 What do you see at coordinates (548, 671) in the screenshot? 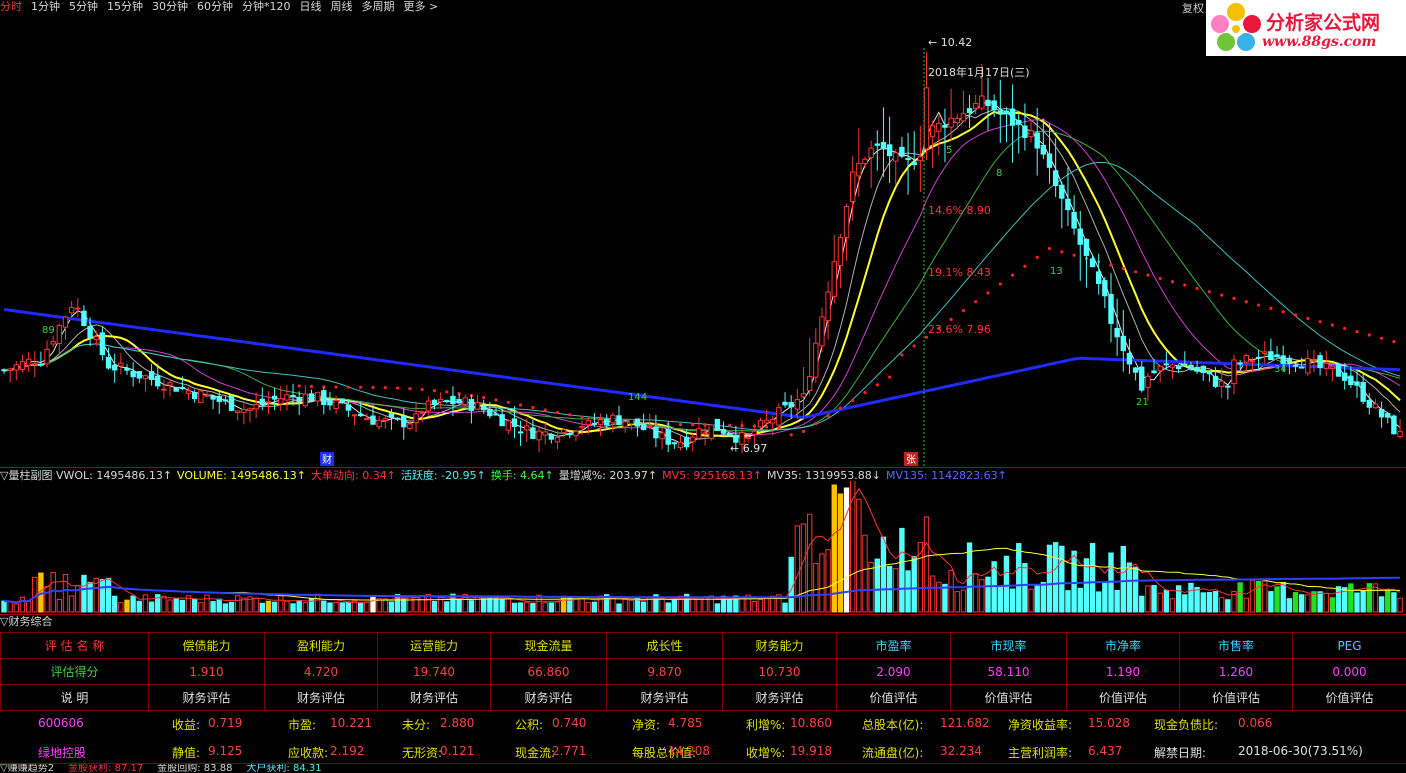
I see `score-cell: 66.860` at bounding box center [548, 671].